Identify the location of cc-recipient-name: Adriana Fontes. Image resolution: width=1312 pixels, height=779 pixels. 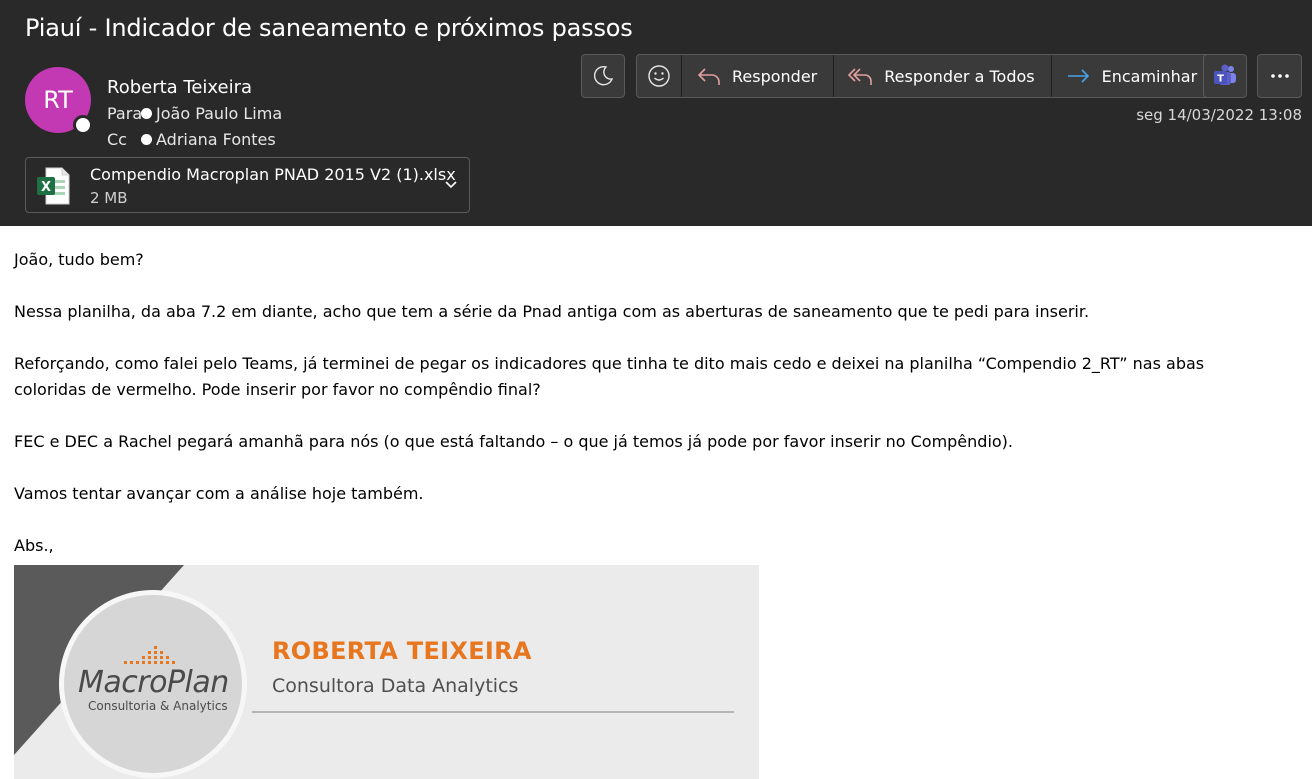
(216, 139).